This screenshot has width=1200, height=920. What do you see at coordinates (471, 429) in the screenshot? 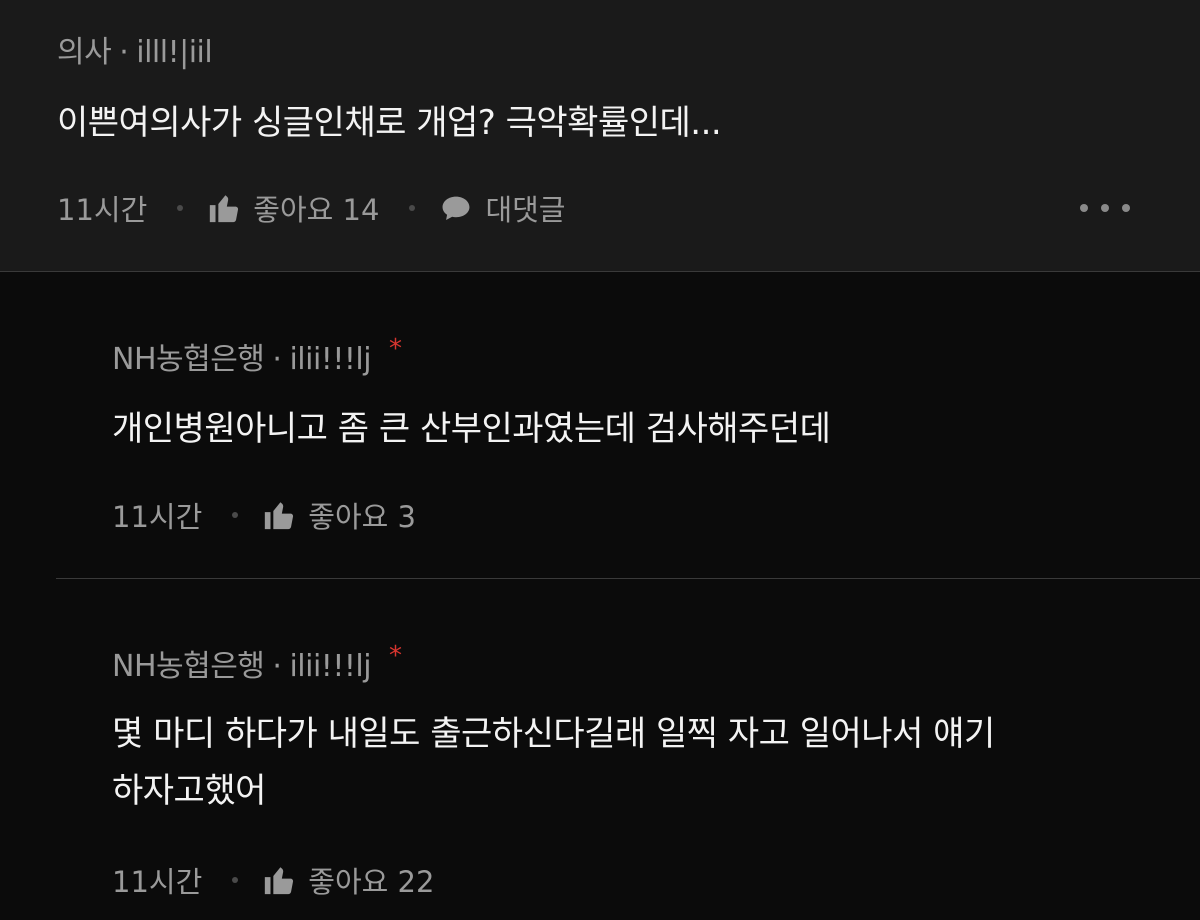
I see `reply-text: 개인병원아니고 좀 큰 산부인과였는데 검사해주던데` at bounding box center [471, 429].